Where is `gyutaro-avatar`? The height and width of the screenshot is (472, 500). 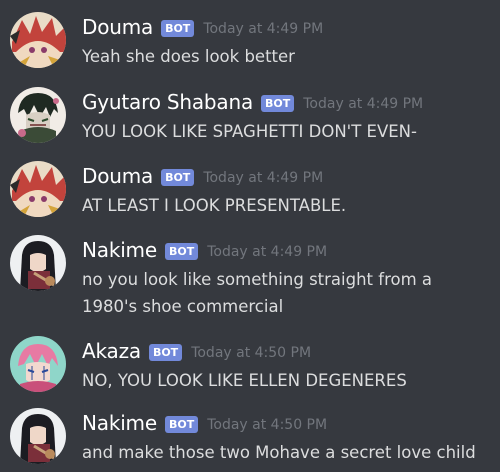
gyutaro-avatar is located at coordinates (38, 115).